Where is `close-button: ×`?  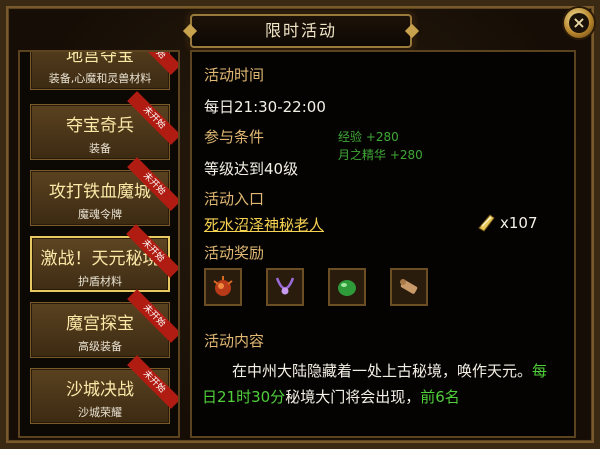
close-button: × is located at coordinates (579, 23).